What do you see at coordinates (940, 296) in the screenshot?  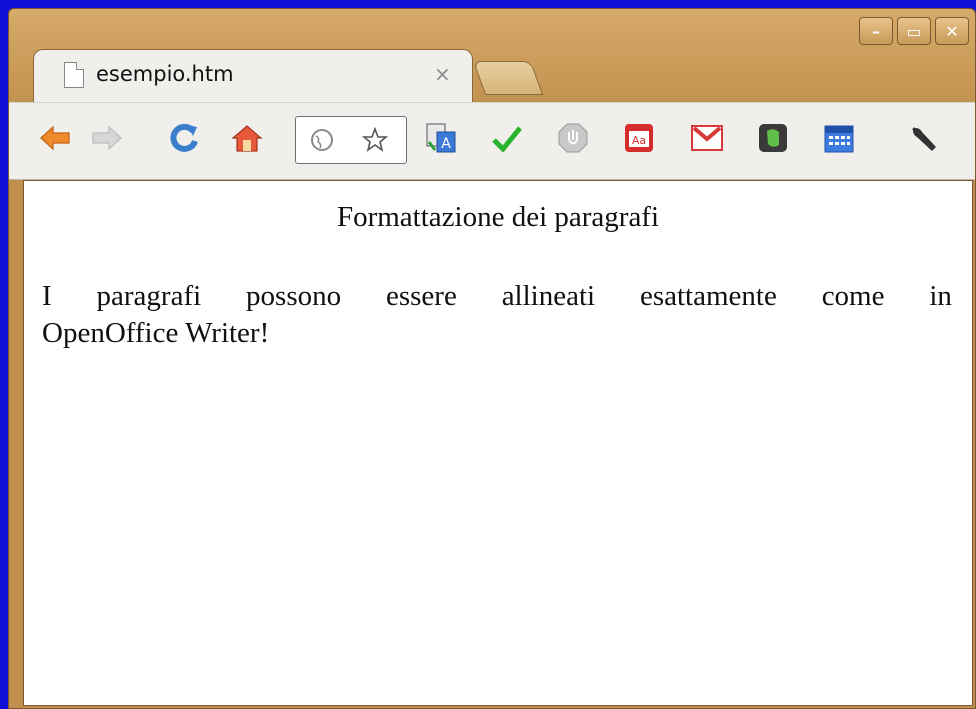 I see `paragraph-word: in` at bounding box center [940, 296].